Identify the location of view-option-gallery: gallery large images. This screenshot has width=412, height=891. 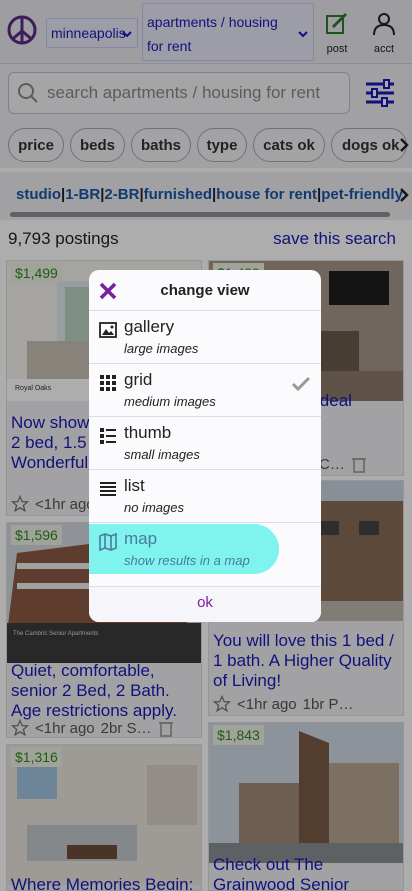
(205, 336).